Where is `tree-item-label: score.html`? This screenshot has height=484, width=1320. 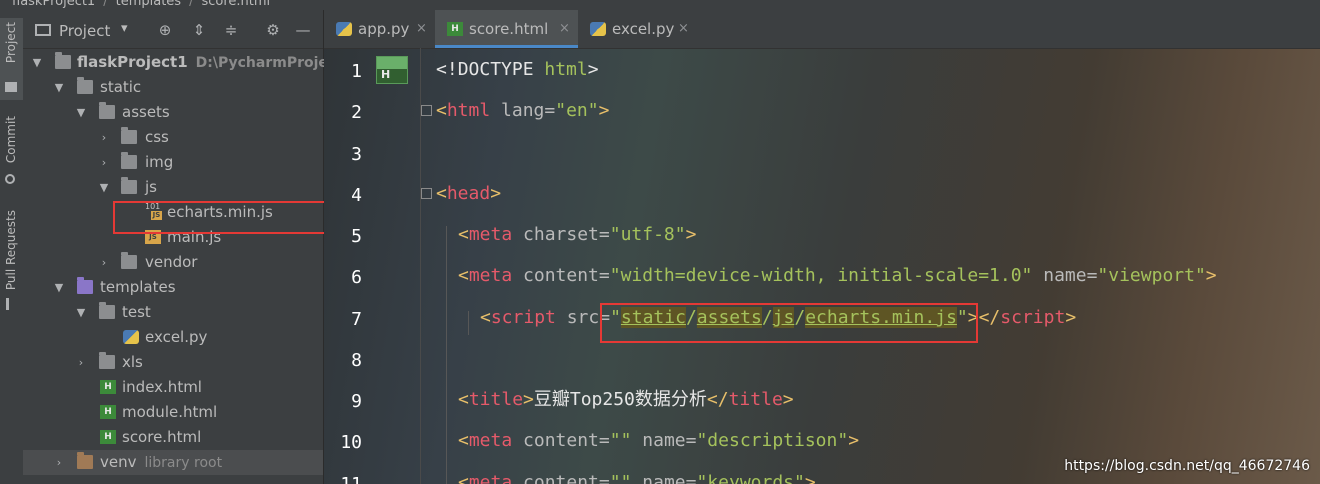 tree-item-label: score.html is located at coordinates (162, 437).